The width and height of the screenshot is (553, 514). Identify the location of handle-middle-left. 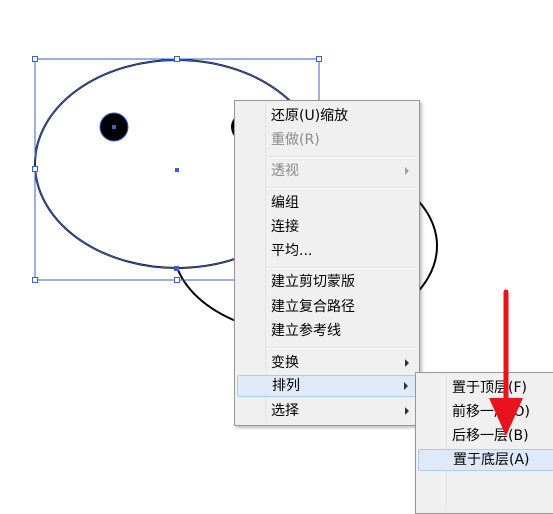
(35, 169).